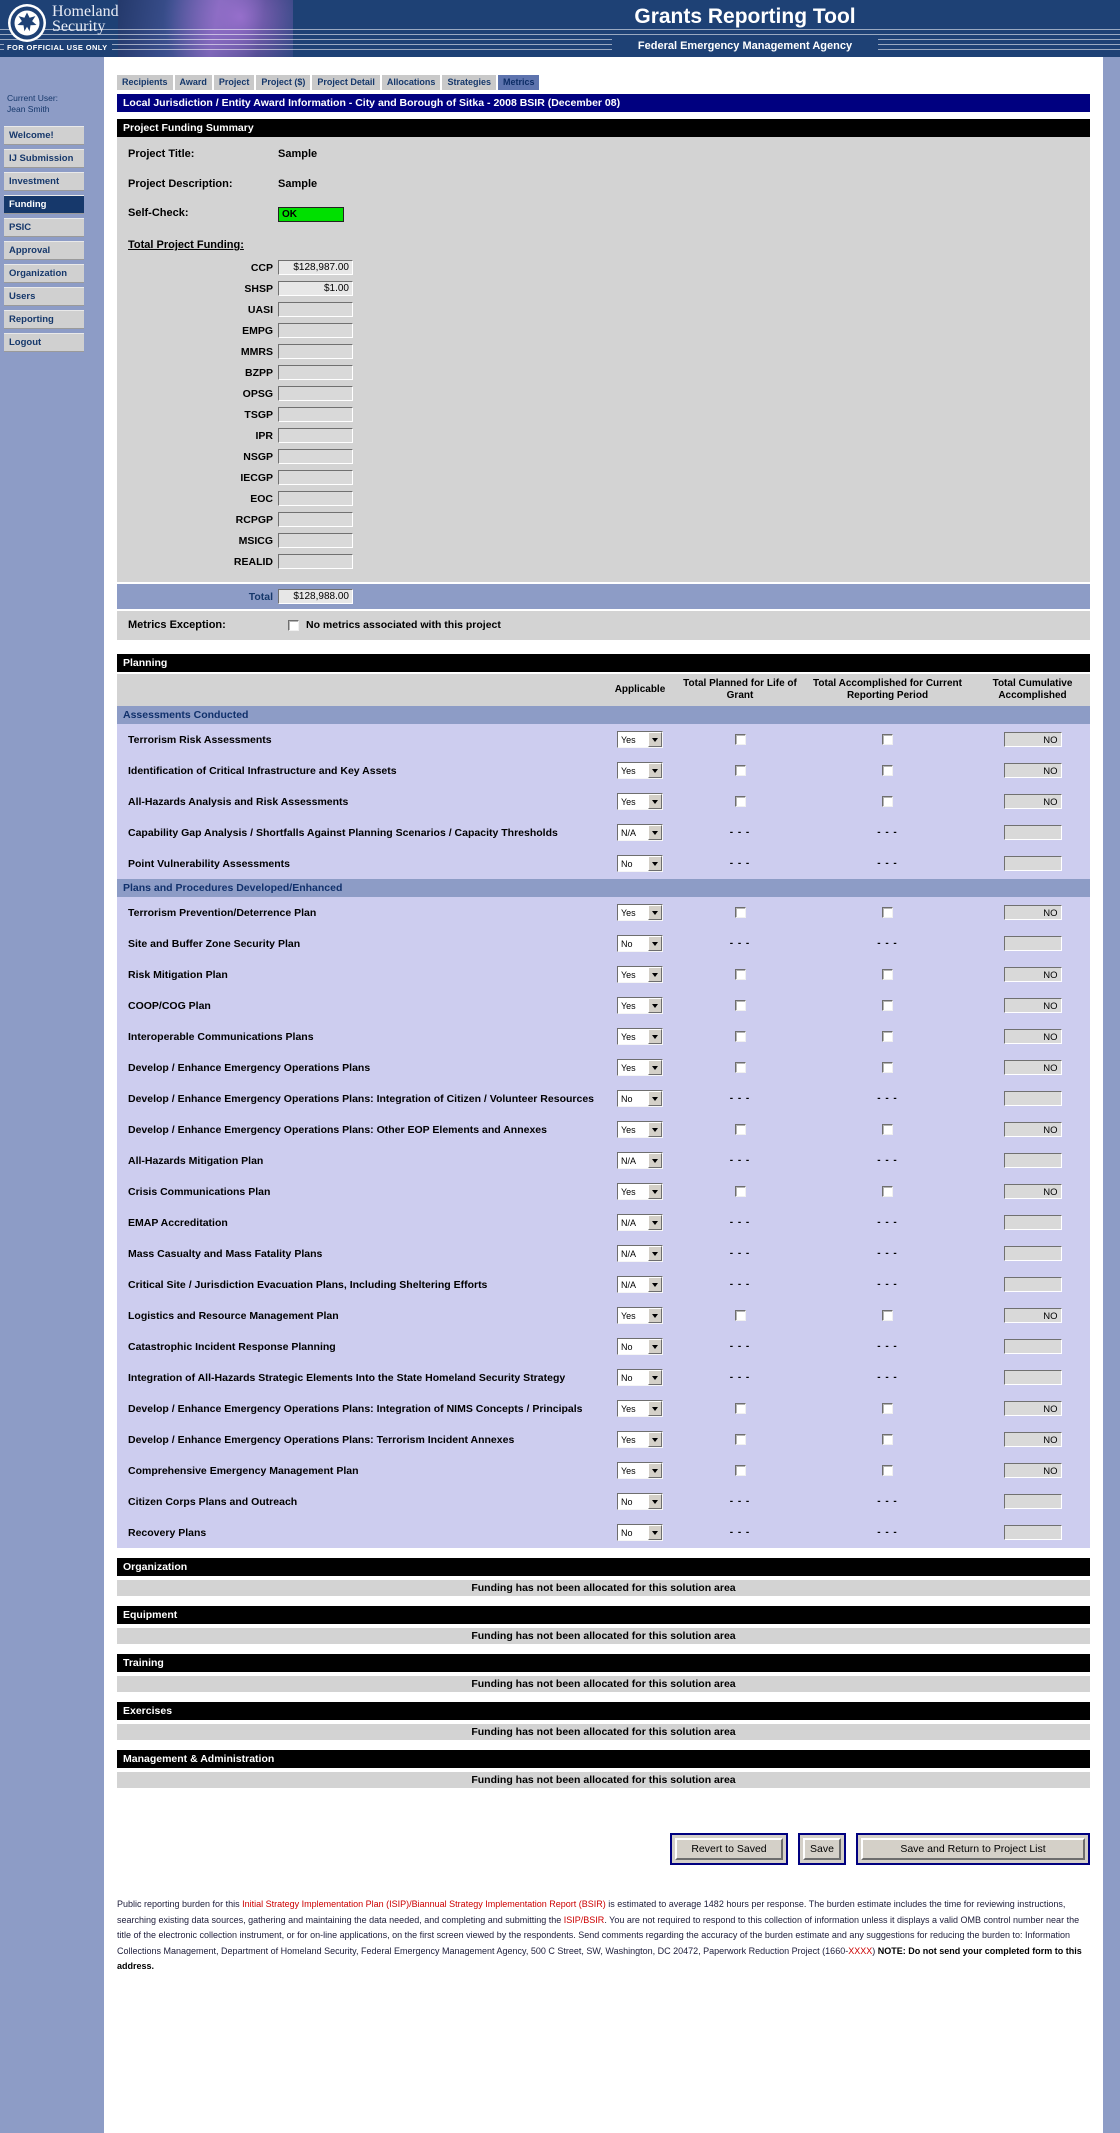 Image resolution: width=1120 pixels, height=2133 pixels. Describe the element at coordinates (640, 1315) in the screenshot. I see `applicable-select-logistics-and-resource-management-plan: Yes` at that location.